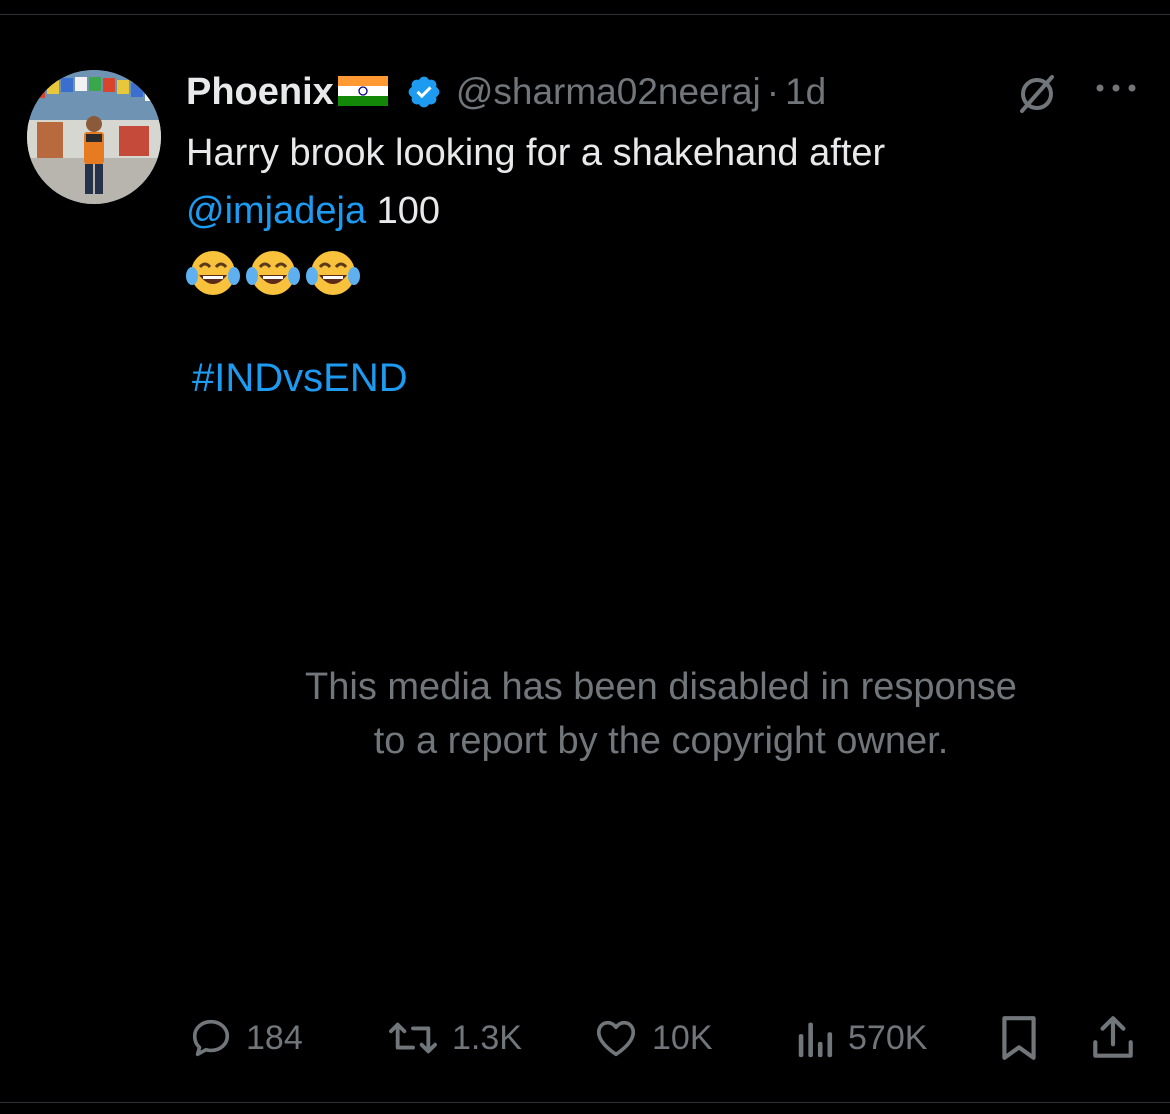  I want to click on repost-count: 1.3K, so click(487, 1037).